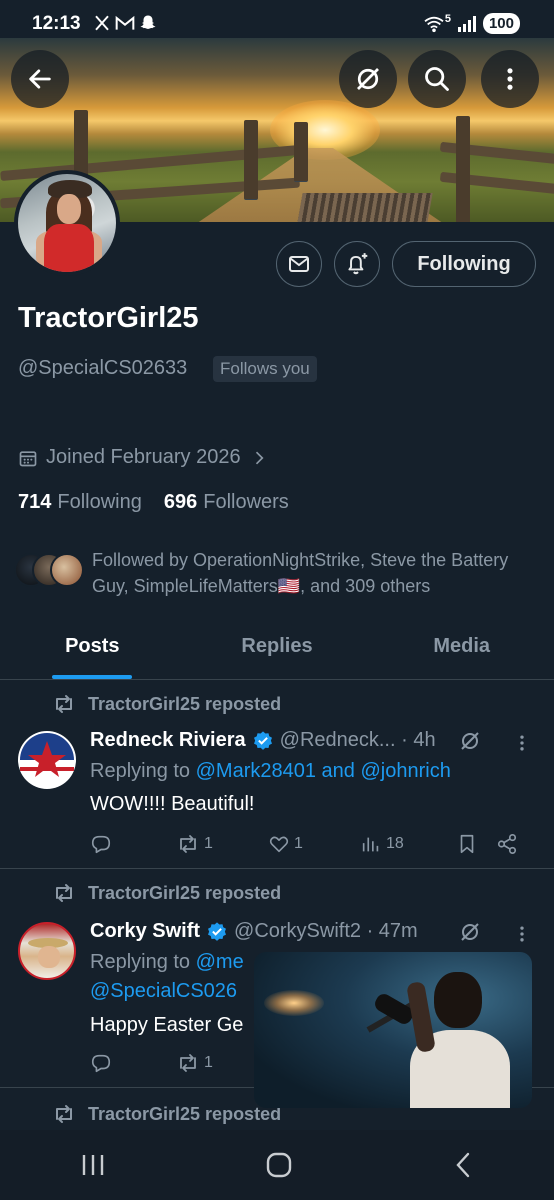 The image size is (554, 1200). I want to click on system-indicators: 5 100, so click(471, 23).